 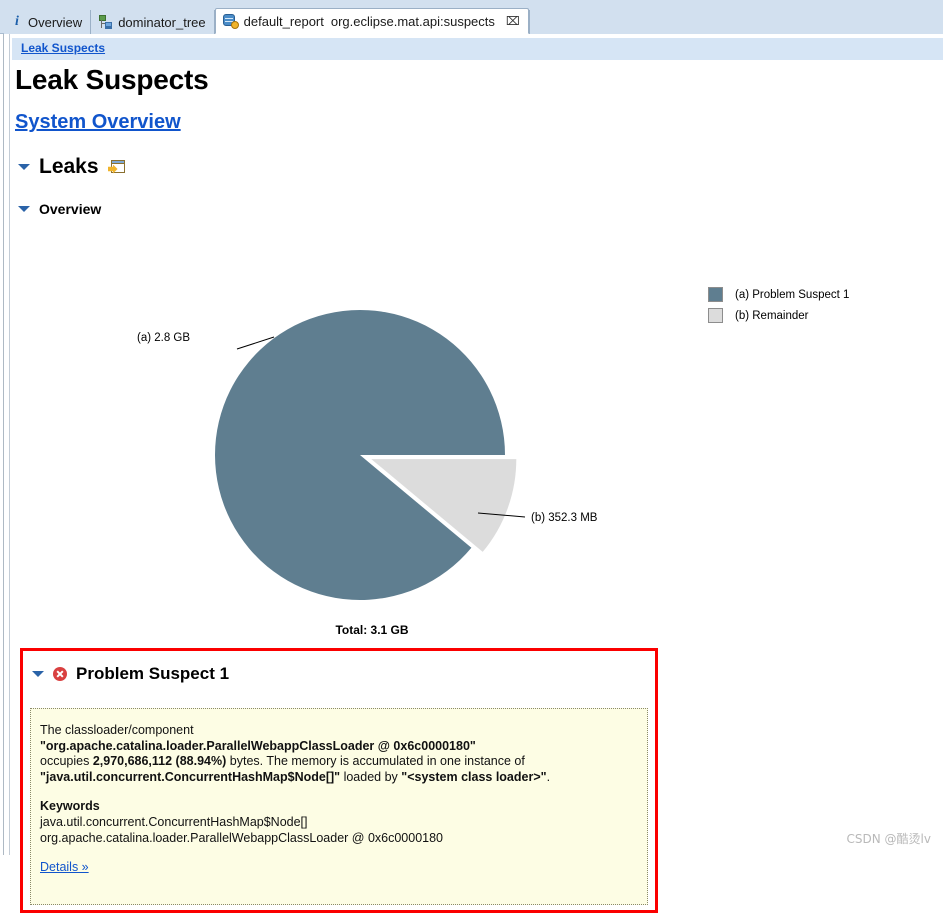 What do you see at coordinates (64, 868) in the screenshot?
I see `details-link: Details »` at bounding box center [64, 868].